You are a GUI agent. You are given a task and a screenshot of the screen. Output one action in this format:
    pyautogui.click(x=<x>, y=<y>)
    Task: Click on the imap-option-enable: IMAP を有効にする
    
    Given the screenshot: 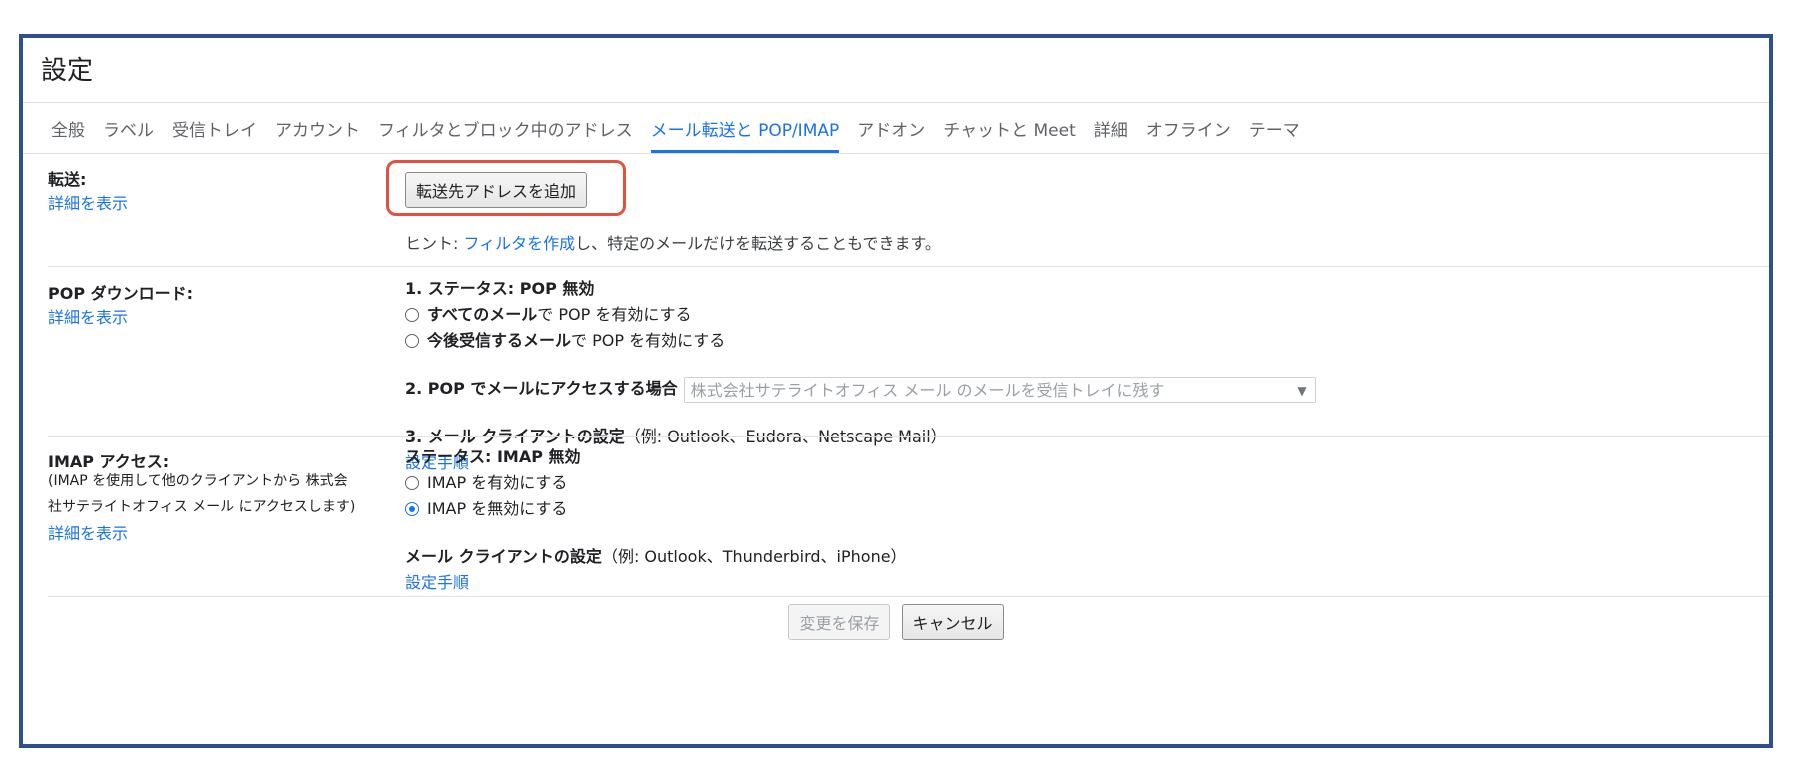 What is the action you would take?
    pyautogui.click(x=656, y=483)
    